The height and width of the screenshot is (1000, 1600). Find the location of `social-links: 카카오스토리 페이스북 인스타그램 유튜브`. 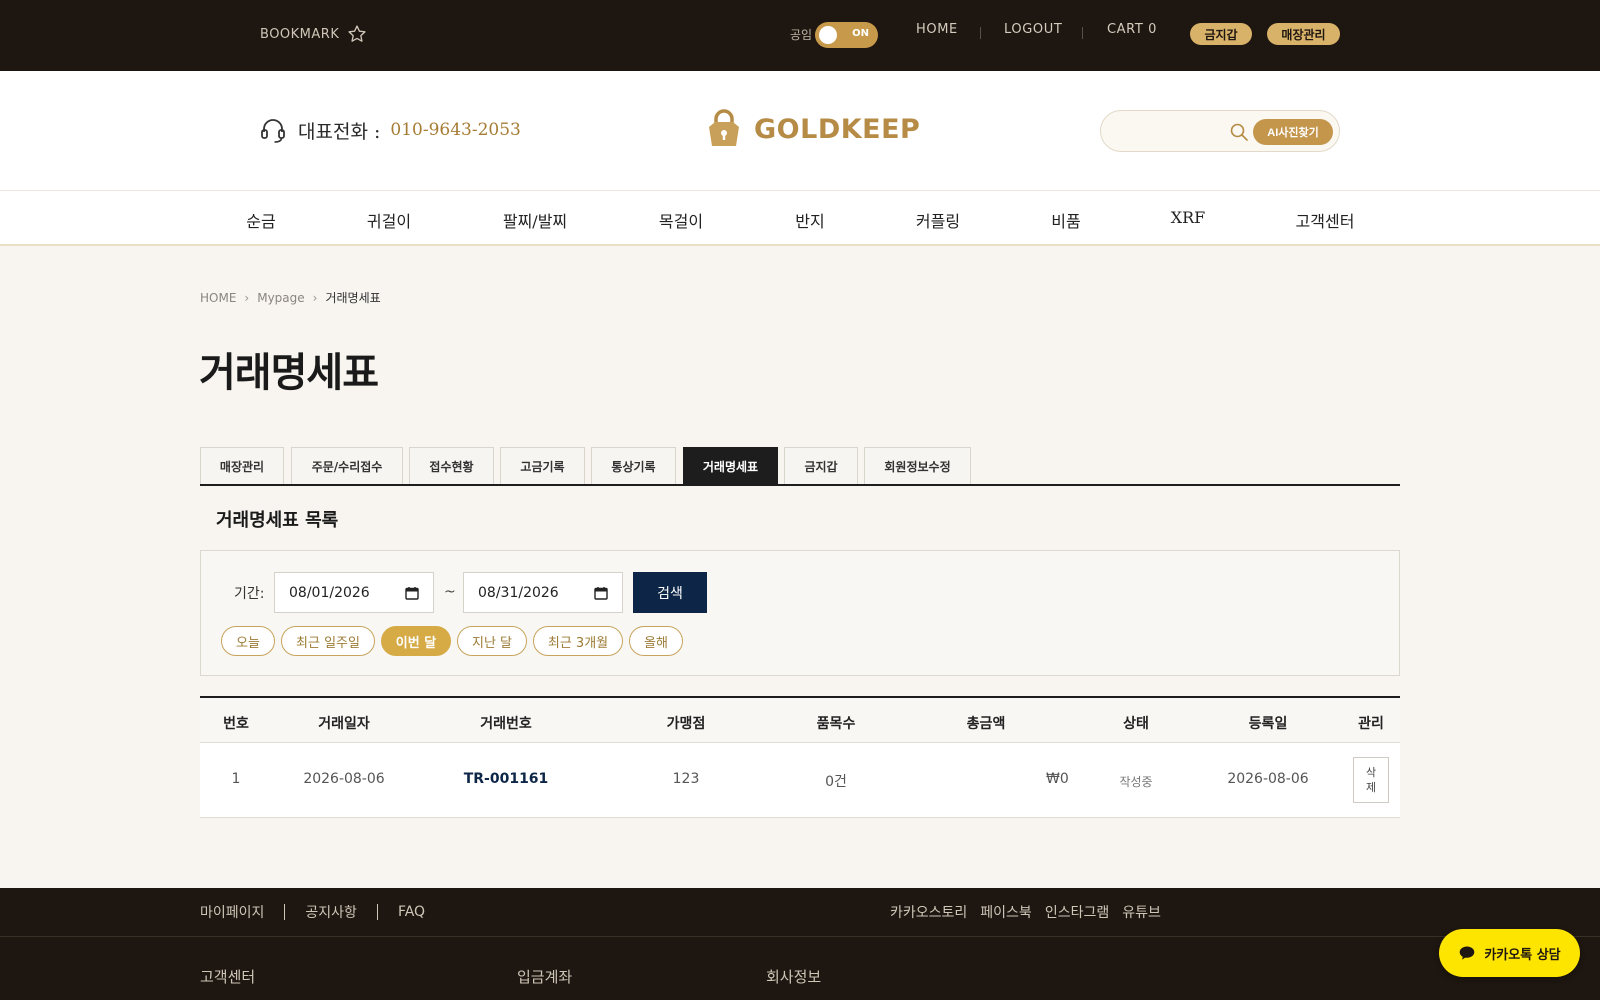

social-links: 카카오스토리 페이스북 인스타그램 유튜브 is located at coordinates (1025, 912).